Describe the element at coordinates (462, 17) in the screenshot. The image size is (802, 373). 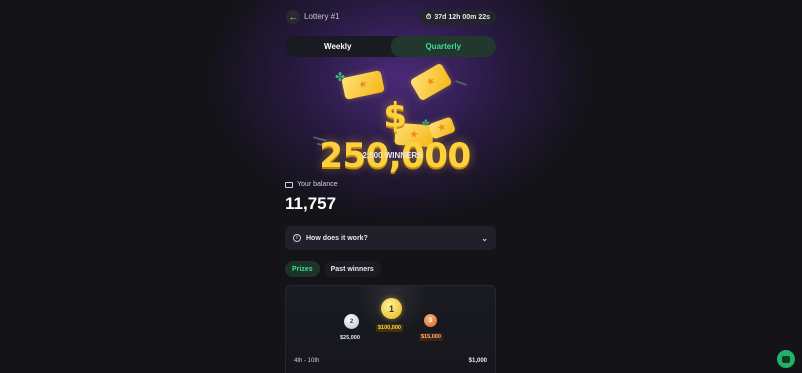
I see `countdown-text: 37d 12h 00m 22s` at that location.